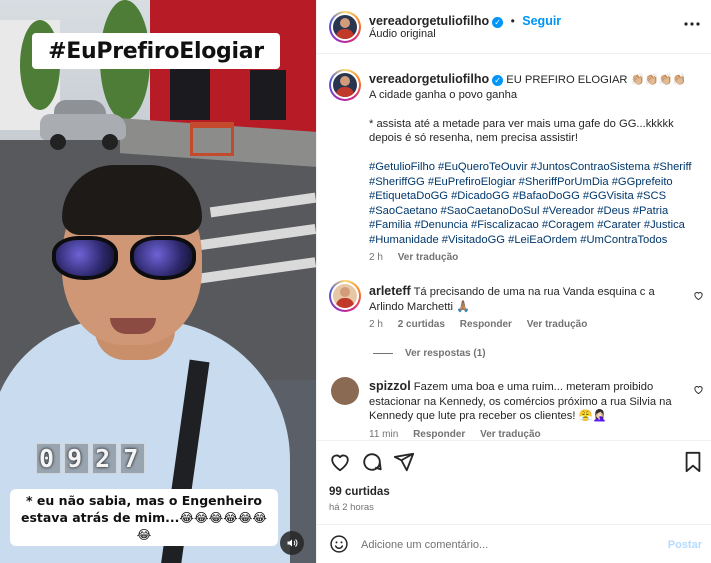 The image size is (711, 563). Describe the element at coordinates (351, 507) in the screenshot. I see `post-timestamp: há 2 horas` at that location.